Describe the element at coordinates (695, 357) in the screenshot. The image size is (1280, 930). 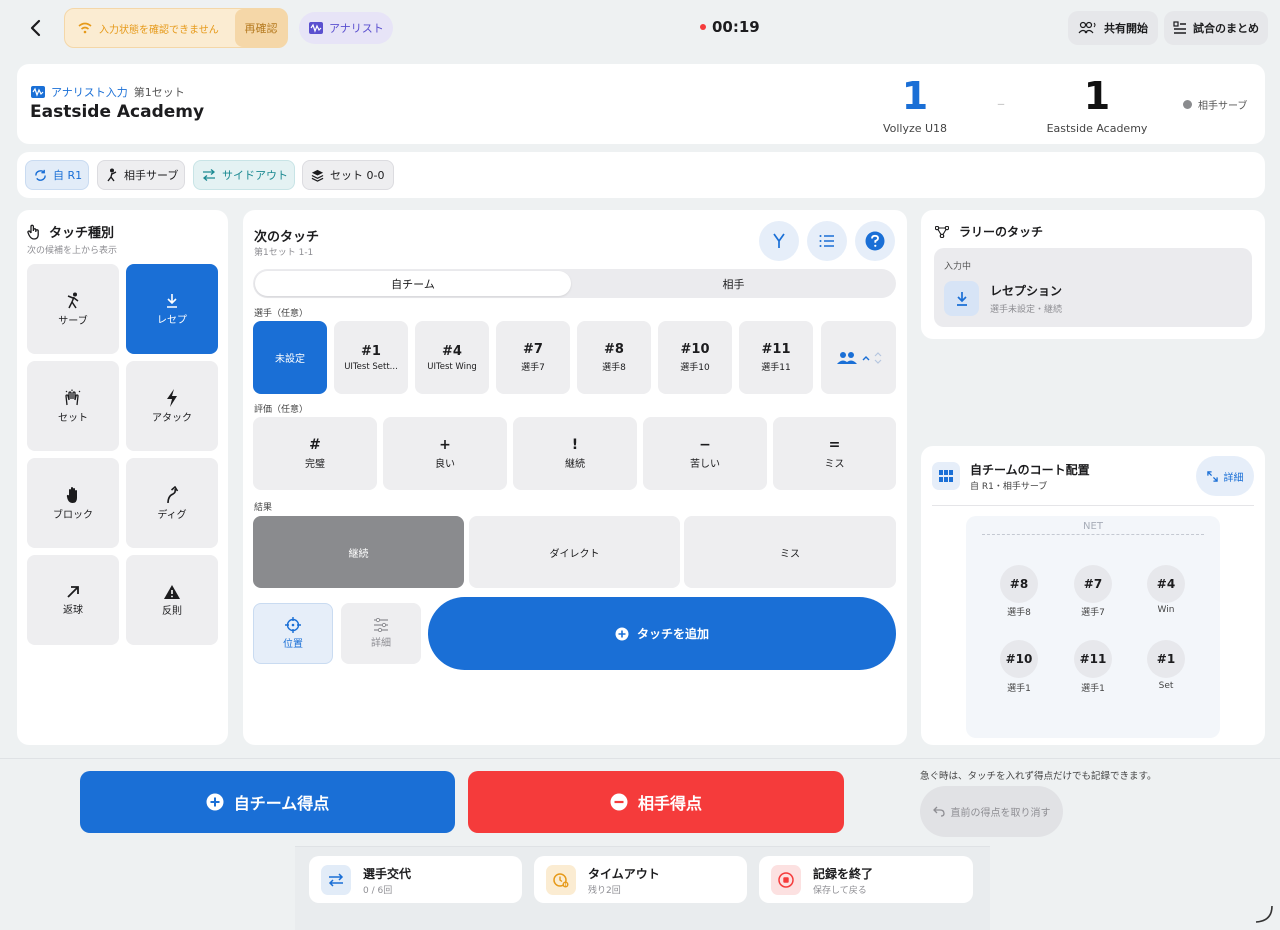
I see `player-option: #10 選手10` at that location.